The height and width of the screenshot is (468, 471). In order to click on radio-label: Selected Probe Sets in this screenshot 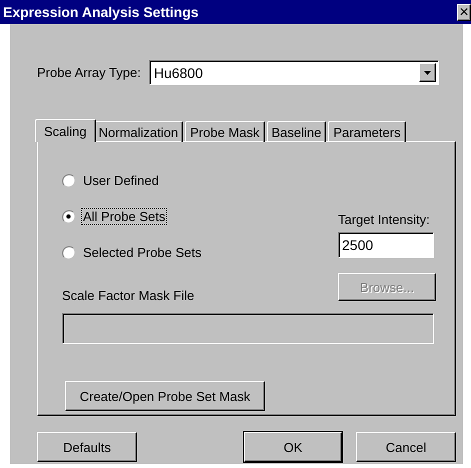, I will do `click(142, 252)`.